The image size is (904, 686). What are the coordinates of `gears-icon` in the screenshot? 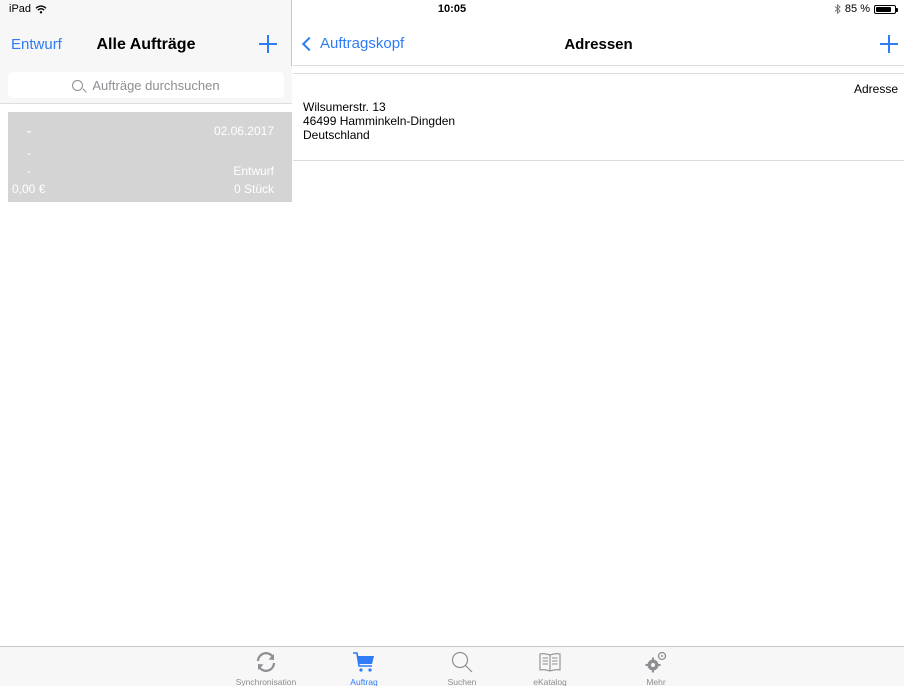 It's located at (656, 662).